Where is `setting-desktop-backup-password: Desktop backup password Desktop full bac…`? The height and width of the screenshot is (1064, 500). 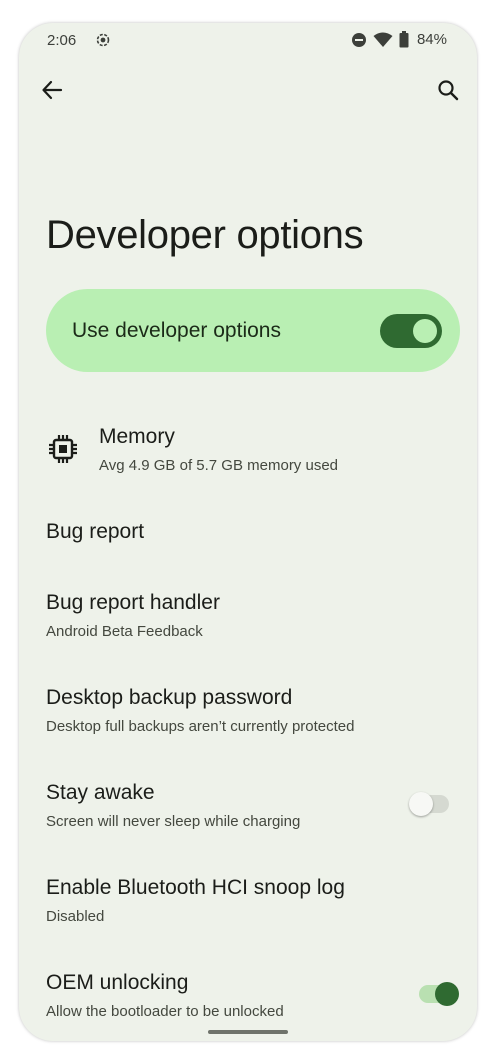 setting-desktop-backup-password: Desktop backup password Desktop full bac… is located at coordinates (248, 709).